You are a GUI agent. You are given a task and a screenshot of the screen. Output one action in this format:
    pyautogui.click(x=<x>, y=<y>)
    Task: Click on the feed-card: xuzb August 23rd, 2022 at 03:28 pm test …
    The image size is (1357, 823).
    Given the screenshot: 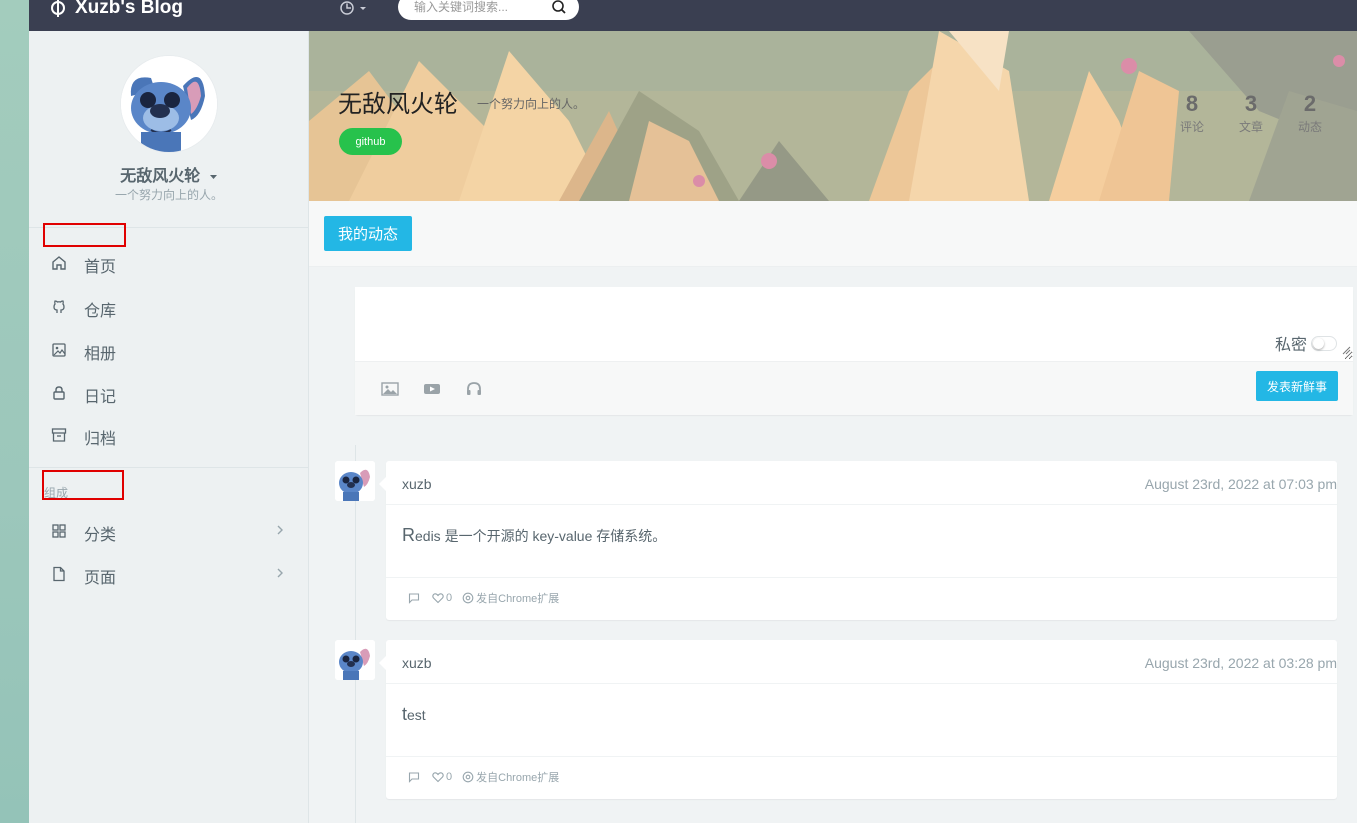 What is the action you would take?
    pyautogui.click(x=858, y=719)
    